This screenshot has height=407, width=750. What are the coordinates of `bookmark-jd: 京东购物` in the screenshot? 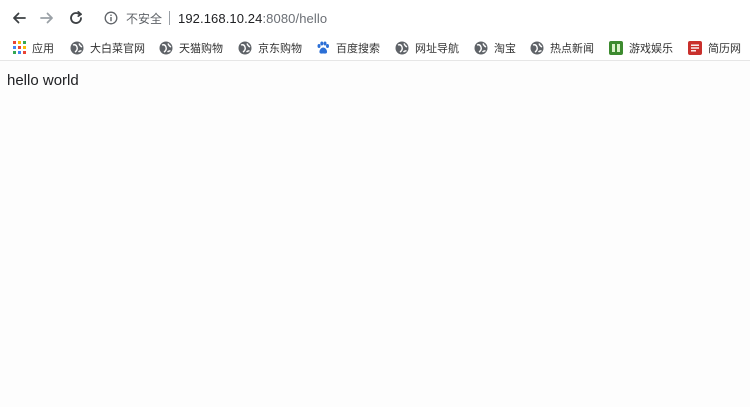 It's located at (270, 47).